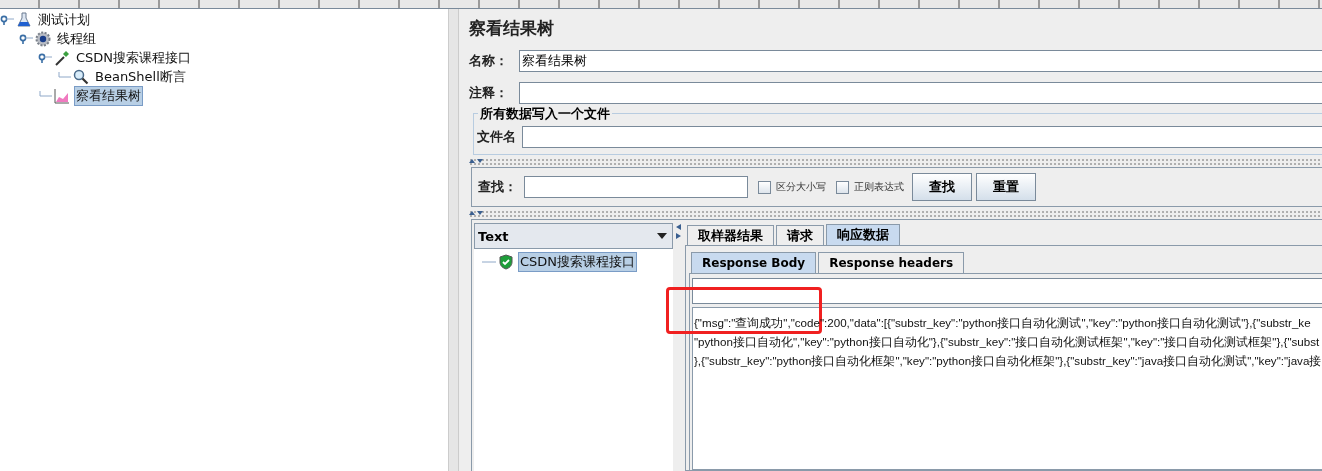  What do you see at coordinates (140, 76) in the screenshot?
I see `tree-item: BeanShell断言` at bounding box center [140, 76].